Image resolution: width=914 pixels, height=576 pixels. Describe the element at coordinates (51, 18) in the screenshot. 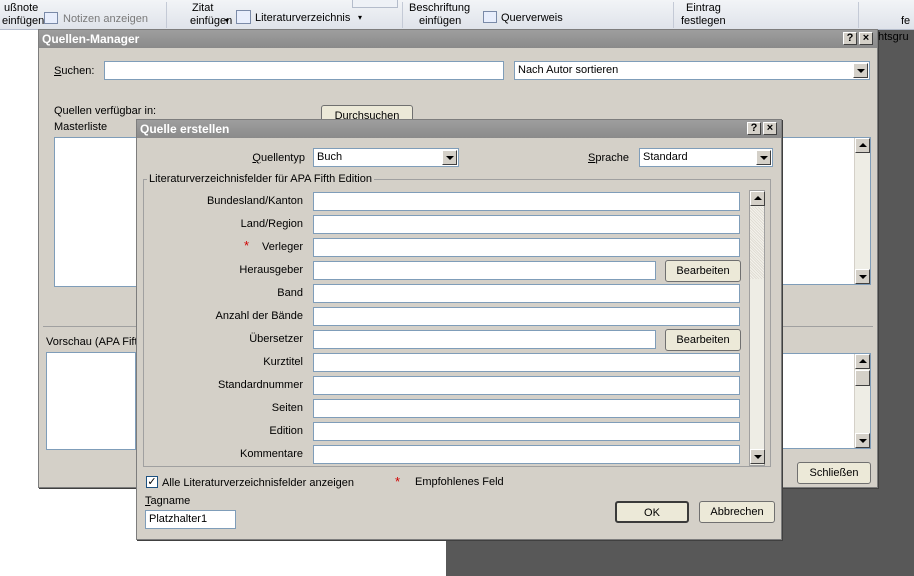

I see `notes-icon` at that location.